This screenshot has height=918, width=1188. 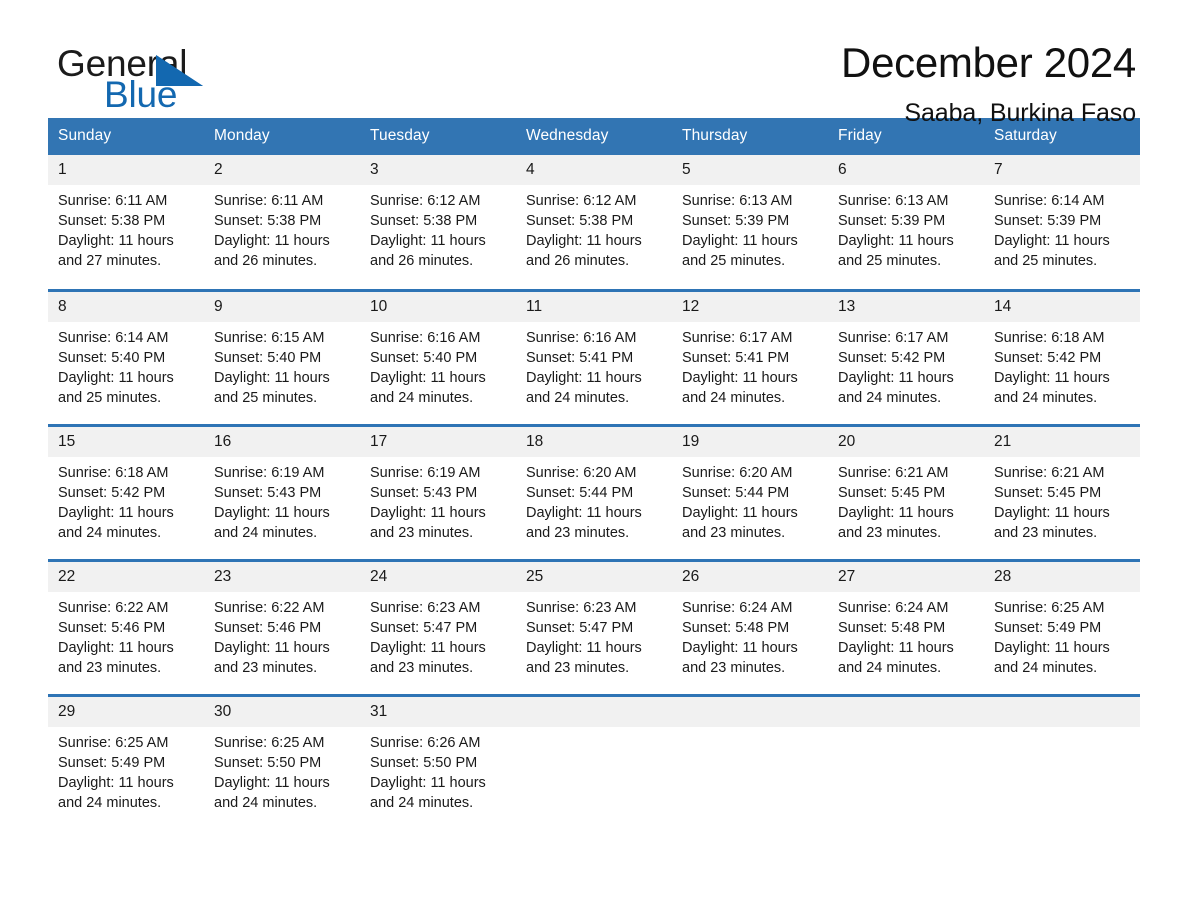 What do you see at coordinates (1062, 711) in the screenshot?
I see `day-number` at bounding box center [1062, 711].